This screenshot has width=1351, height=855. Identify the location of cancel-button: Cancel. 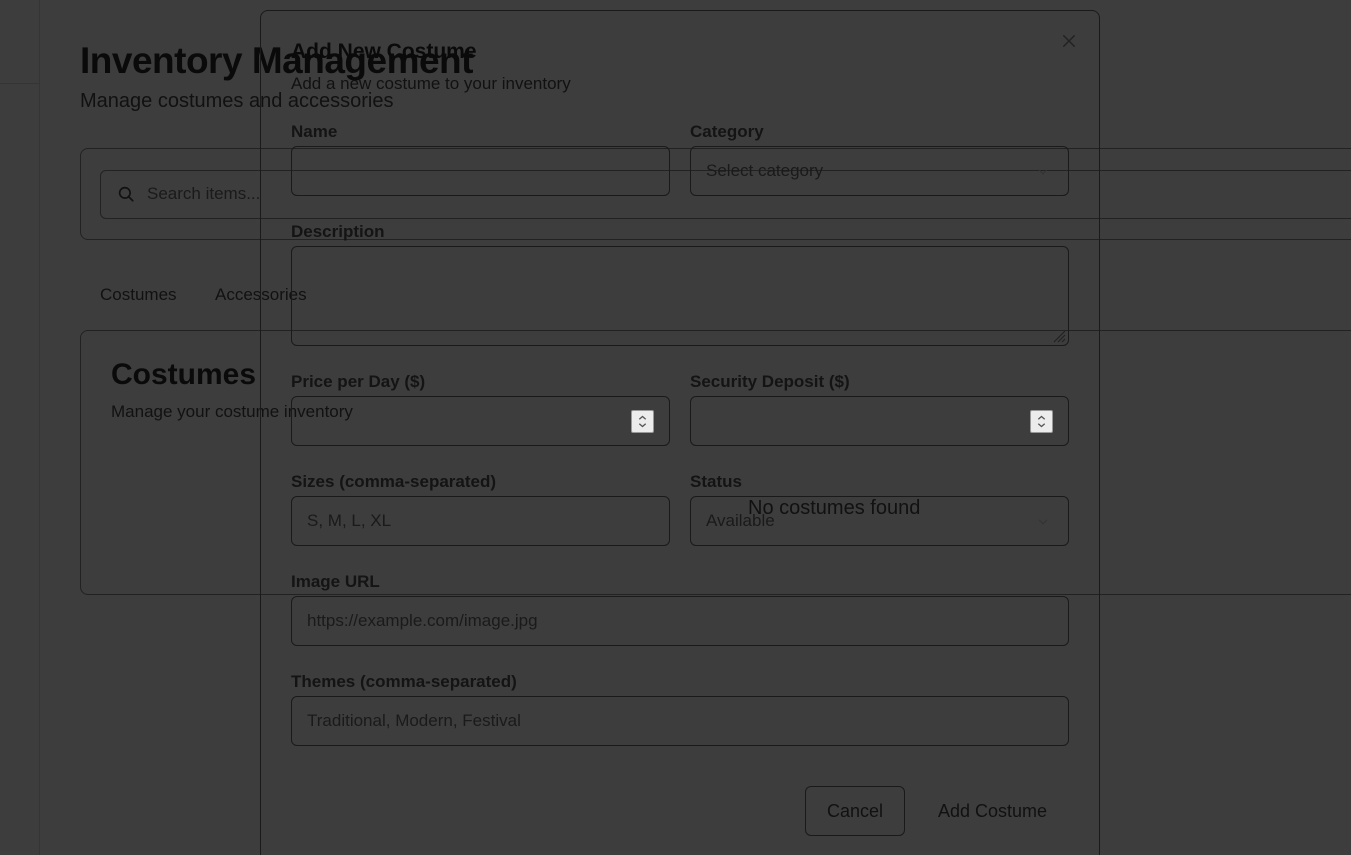
(855, 811).